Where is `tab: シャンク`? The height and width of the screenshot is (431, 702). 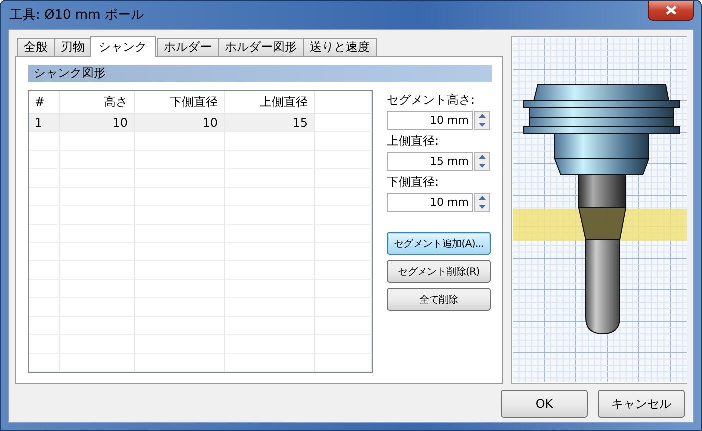 tab: シャンク is located at coordinates (123, 46).